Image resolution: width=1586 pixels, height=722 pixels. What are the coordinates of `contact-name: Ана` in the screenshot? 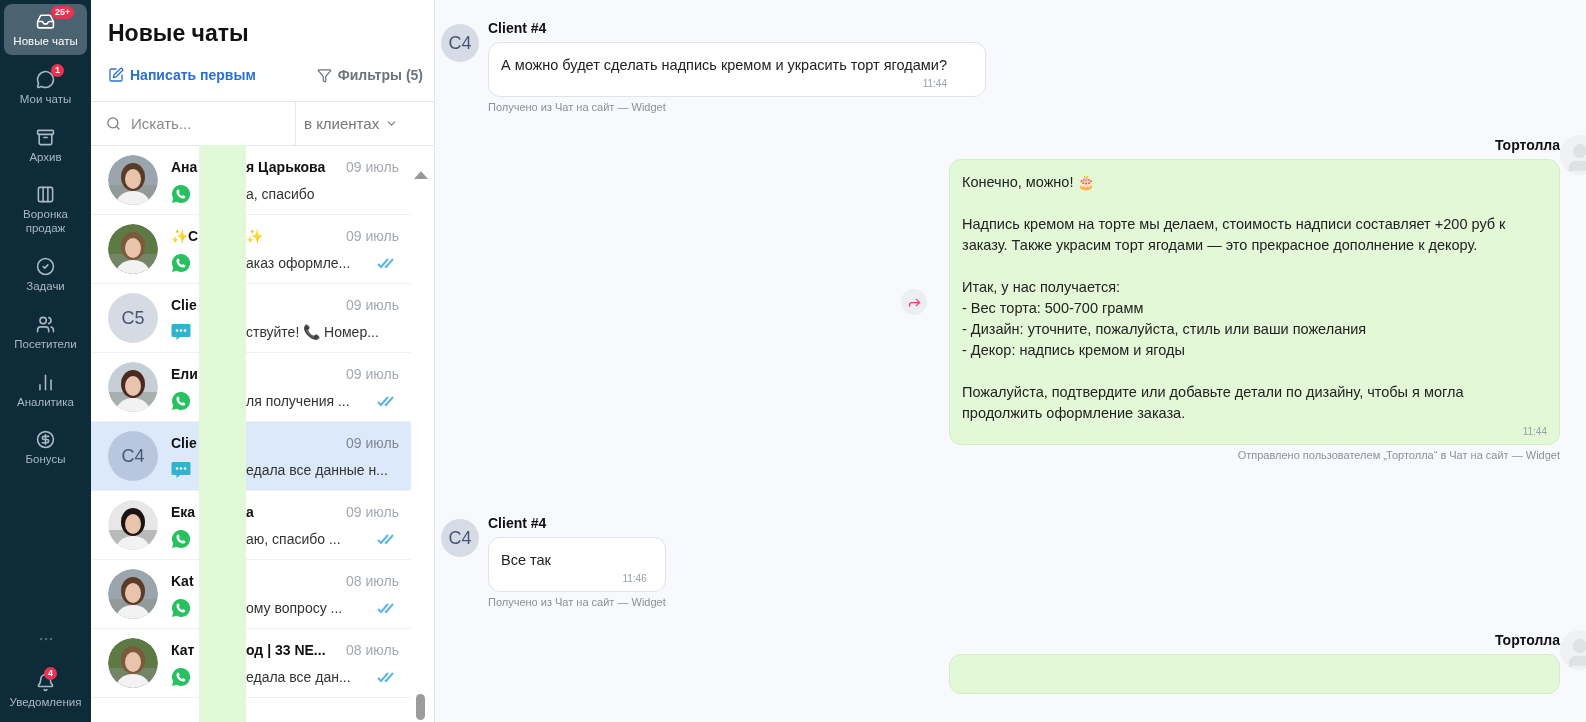 It's located at (185, 166).